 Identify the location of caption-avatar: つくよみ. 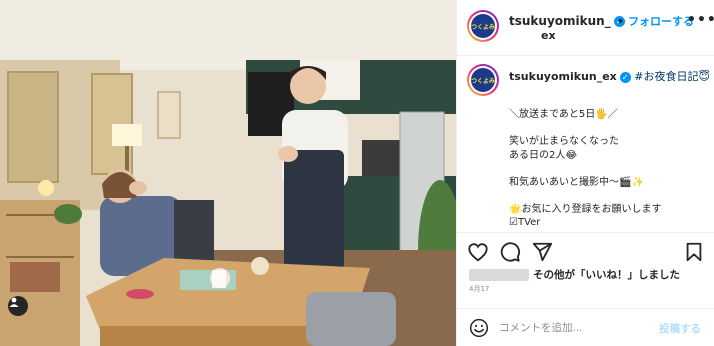
(483, 80).